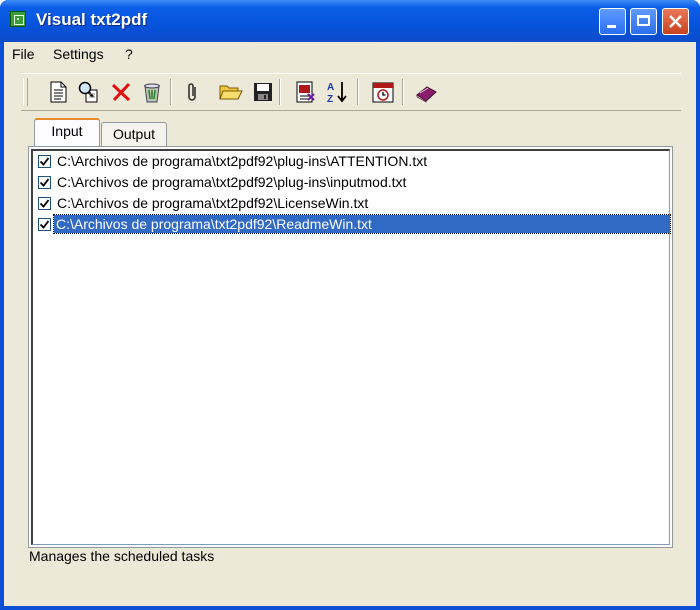 This screenshot has height=610, width=700. I want to click on recycle-icon, so click(152, 93).